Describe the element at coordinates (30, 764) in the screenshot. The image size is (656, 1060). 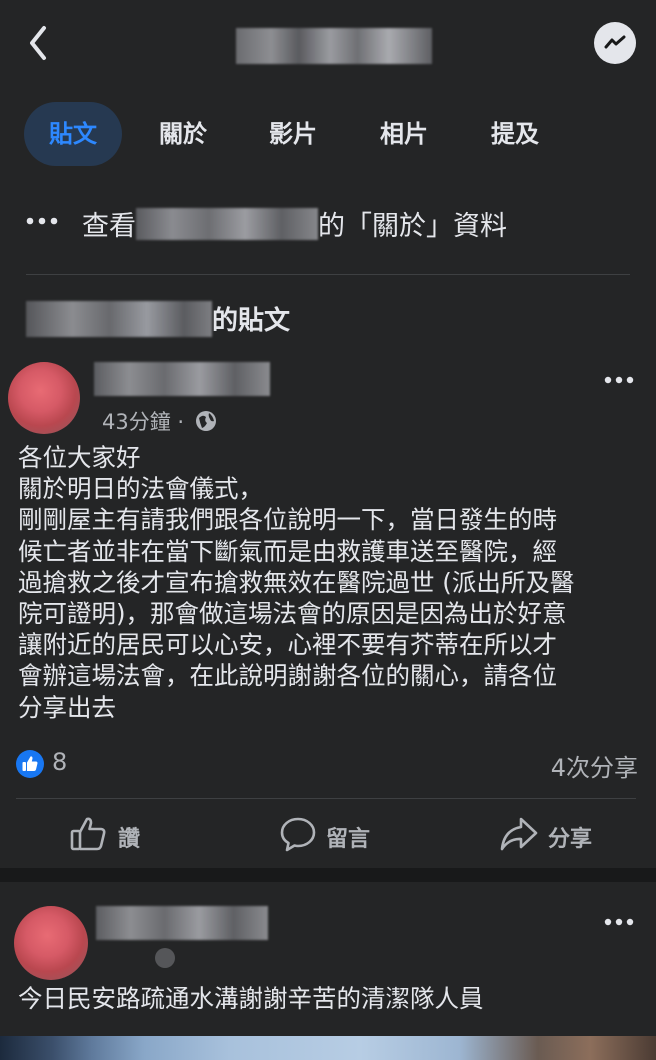
I see `like-reaction-icon` at that location.